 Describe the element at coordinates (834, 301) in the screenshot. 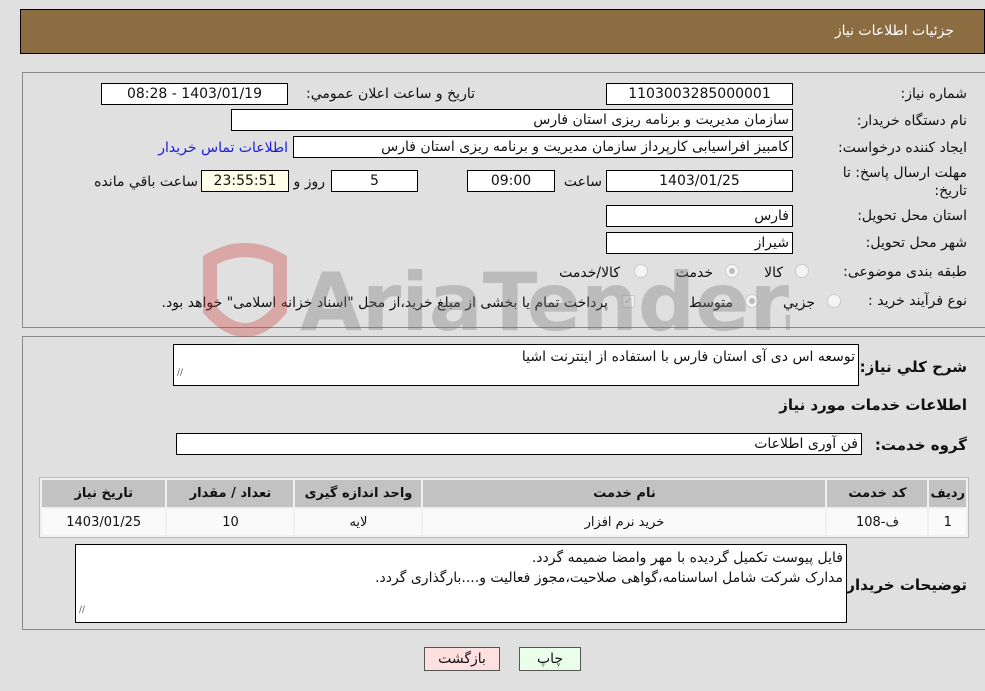

I see `process-radio-minor` at that location.